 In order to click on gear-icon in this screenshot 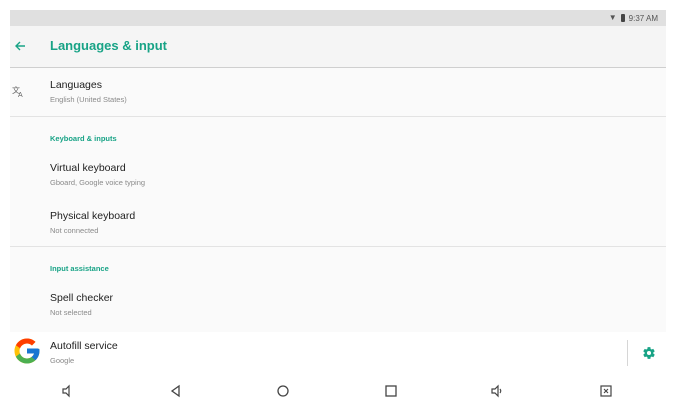, I will do `click(649, 353)`.